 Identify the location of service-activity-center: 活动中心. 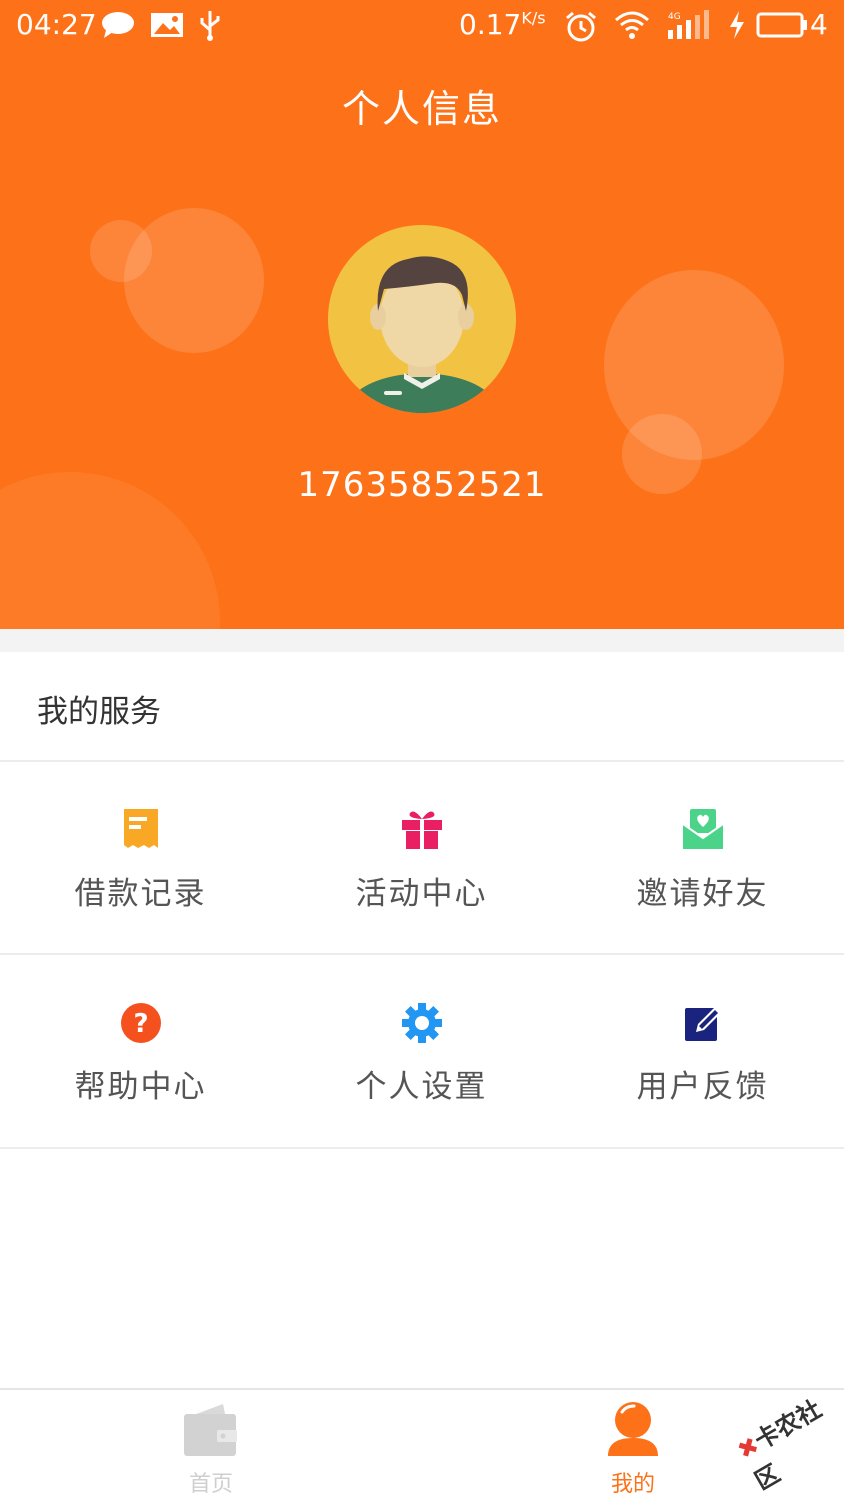
(421, 858).